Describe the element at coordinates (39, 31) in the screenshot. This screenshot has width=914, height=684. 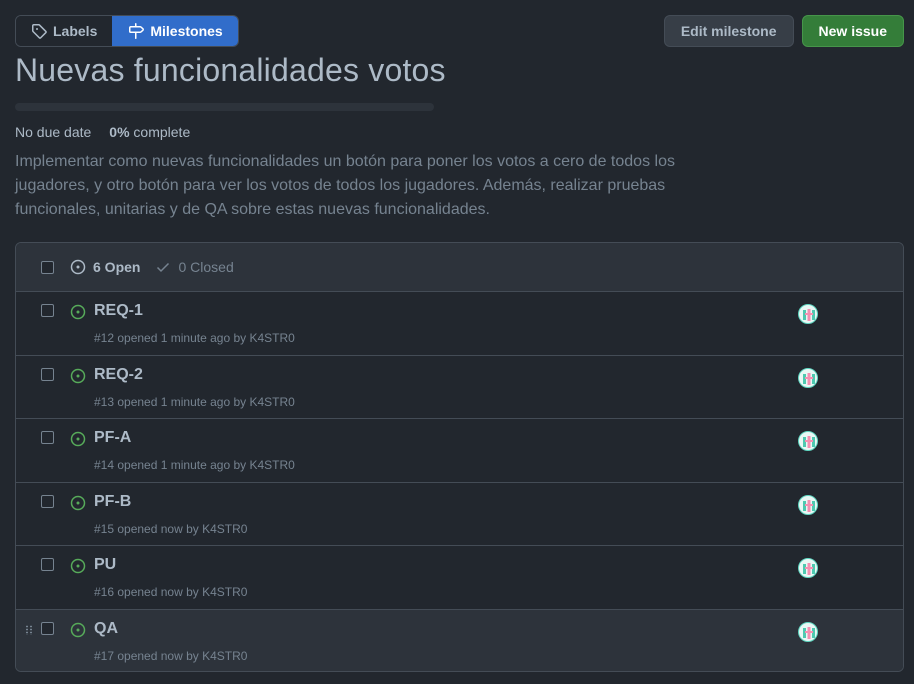
I see `tag-icon` at that location.